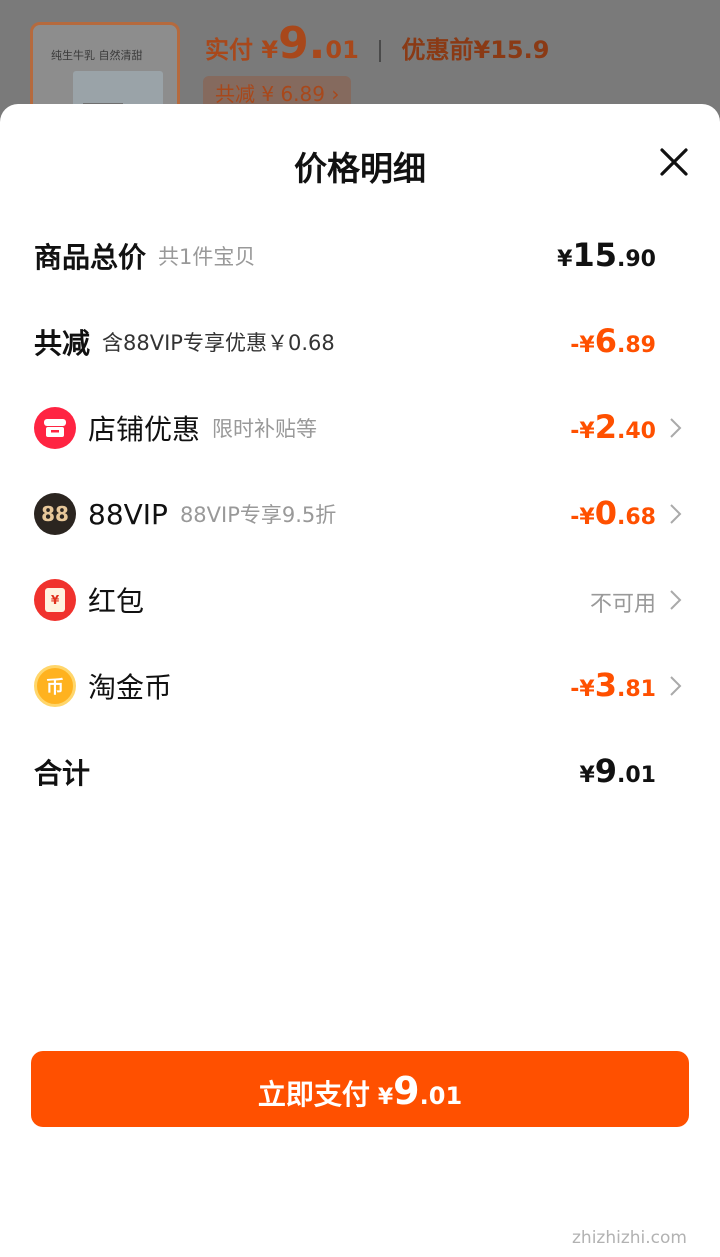  What do you see at coordinates (55, 428) in the screenshot?
I see `store-icon` at bounding box center [55, 428].